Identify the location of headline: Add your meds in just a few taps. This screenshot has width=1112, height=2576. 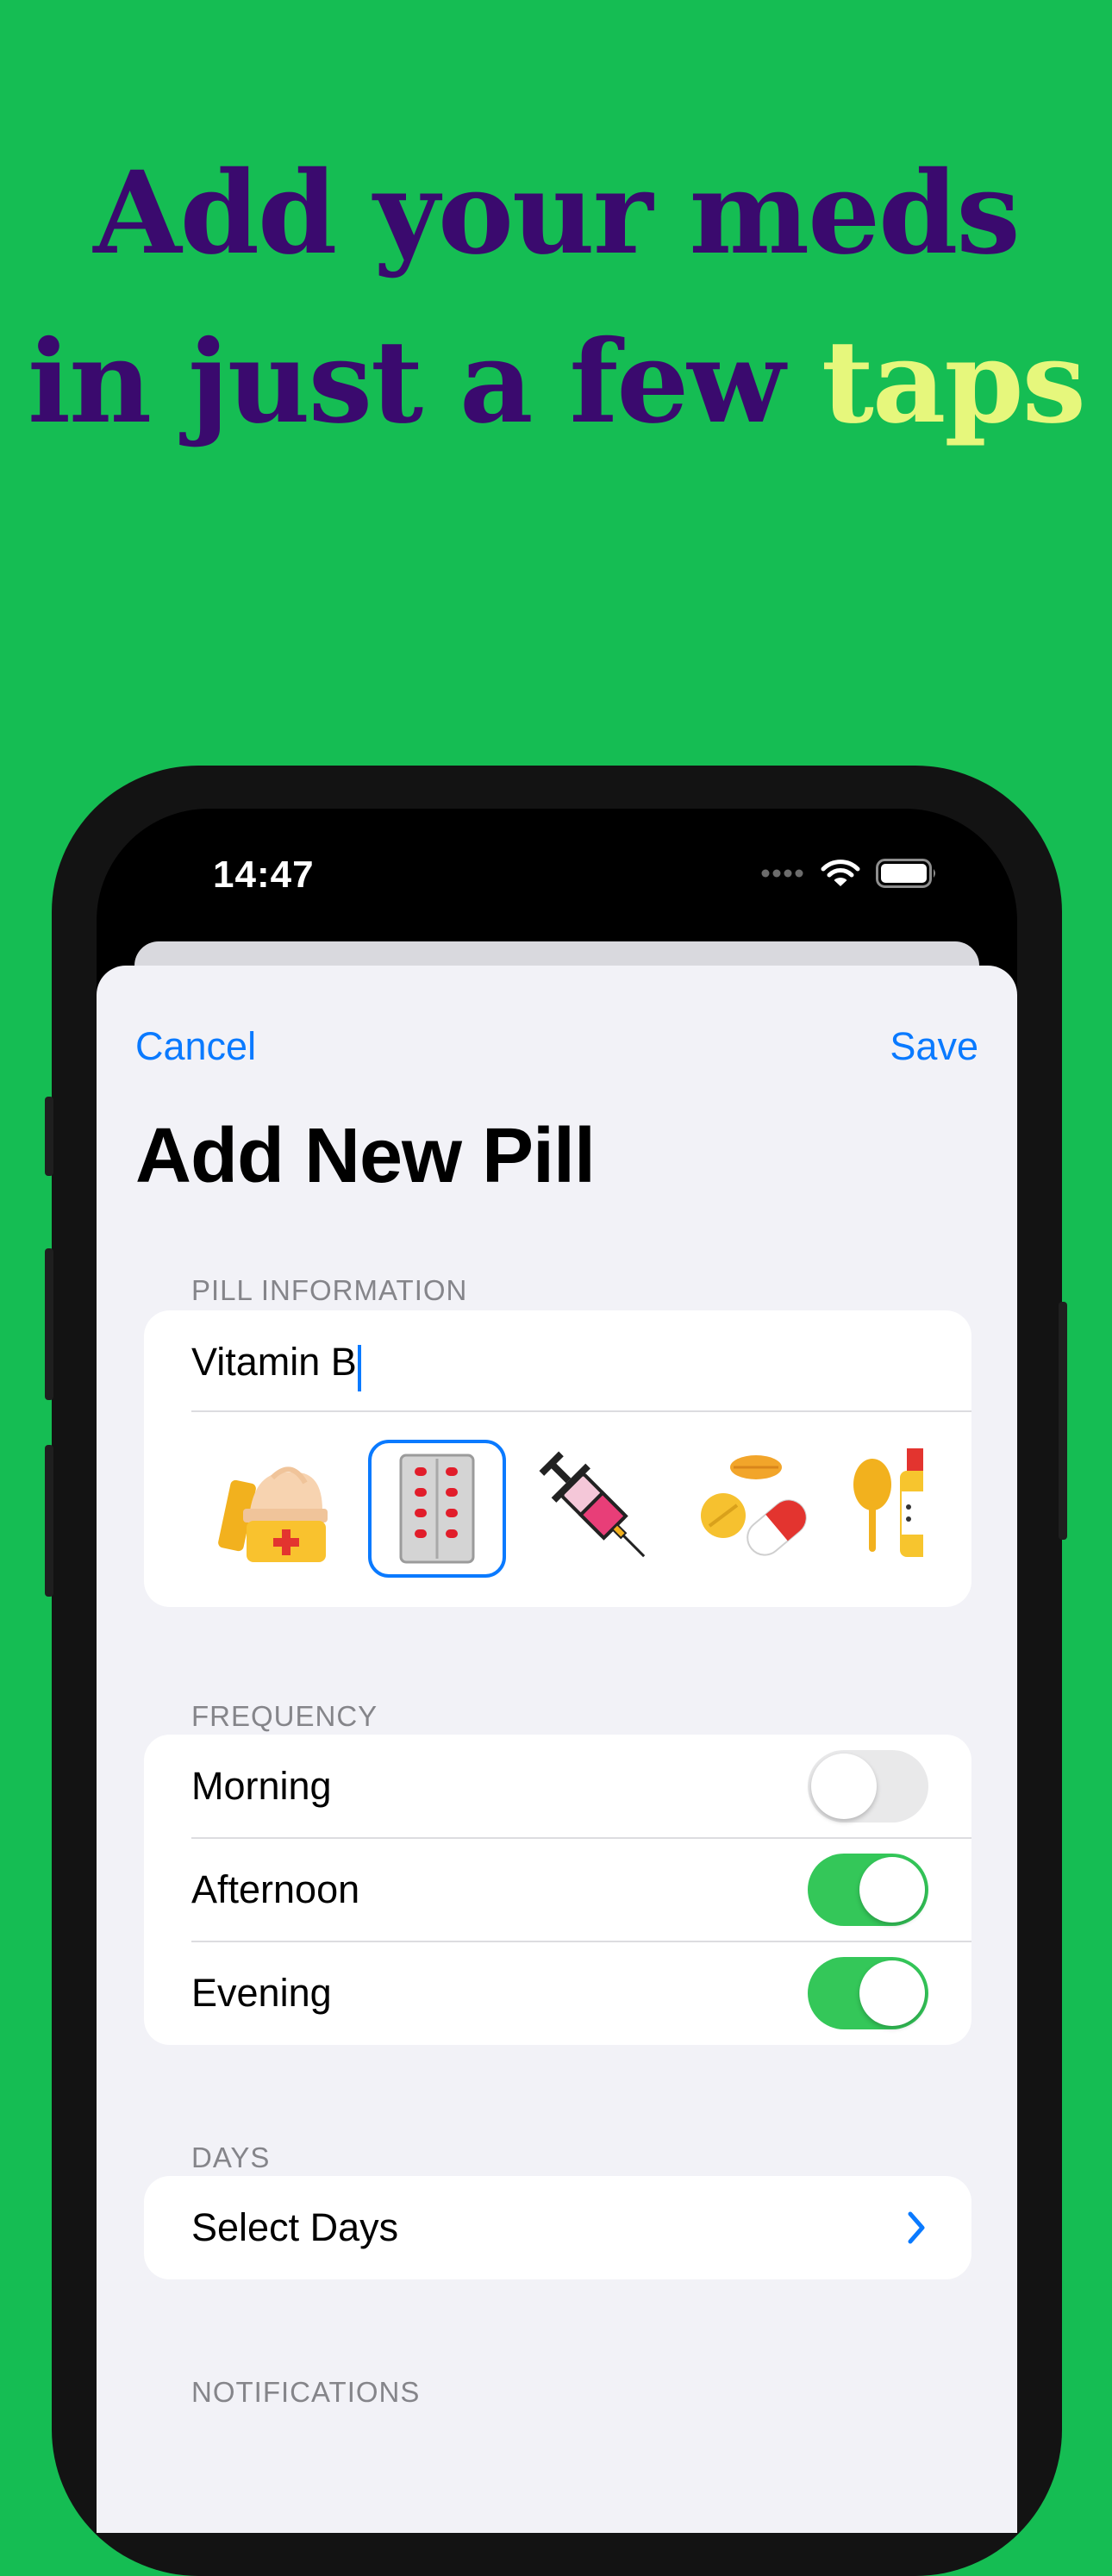
(556, 298).